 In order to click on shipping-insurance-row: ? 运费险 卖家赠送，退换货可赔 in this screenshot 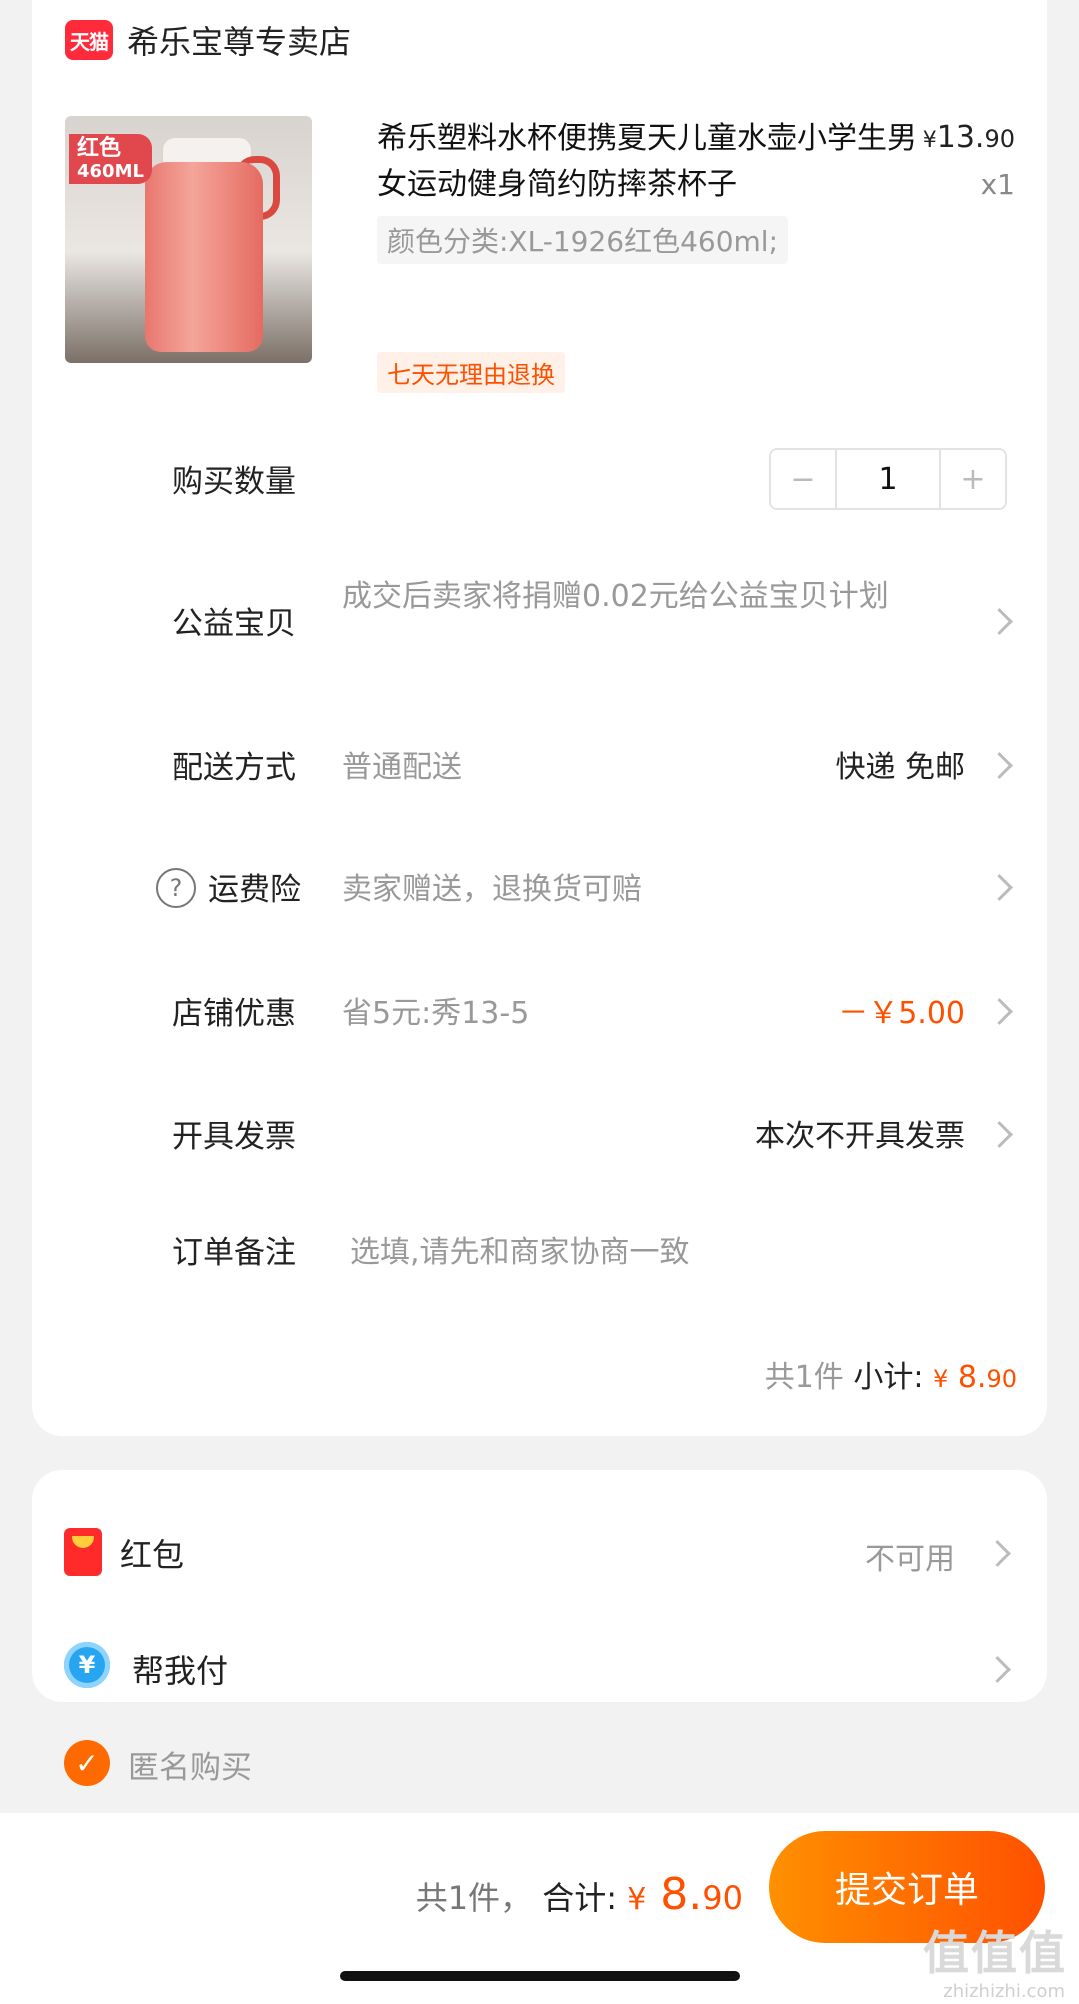, I will do `click(539, 889)`.